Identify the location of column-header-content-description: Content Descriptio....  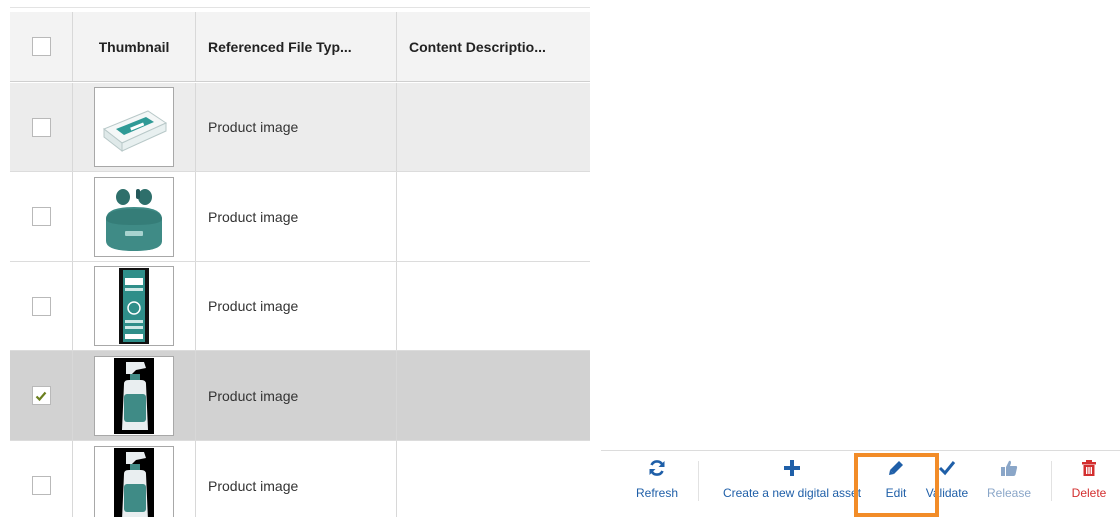
(493, 46).